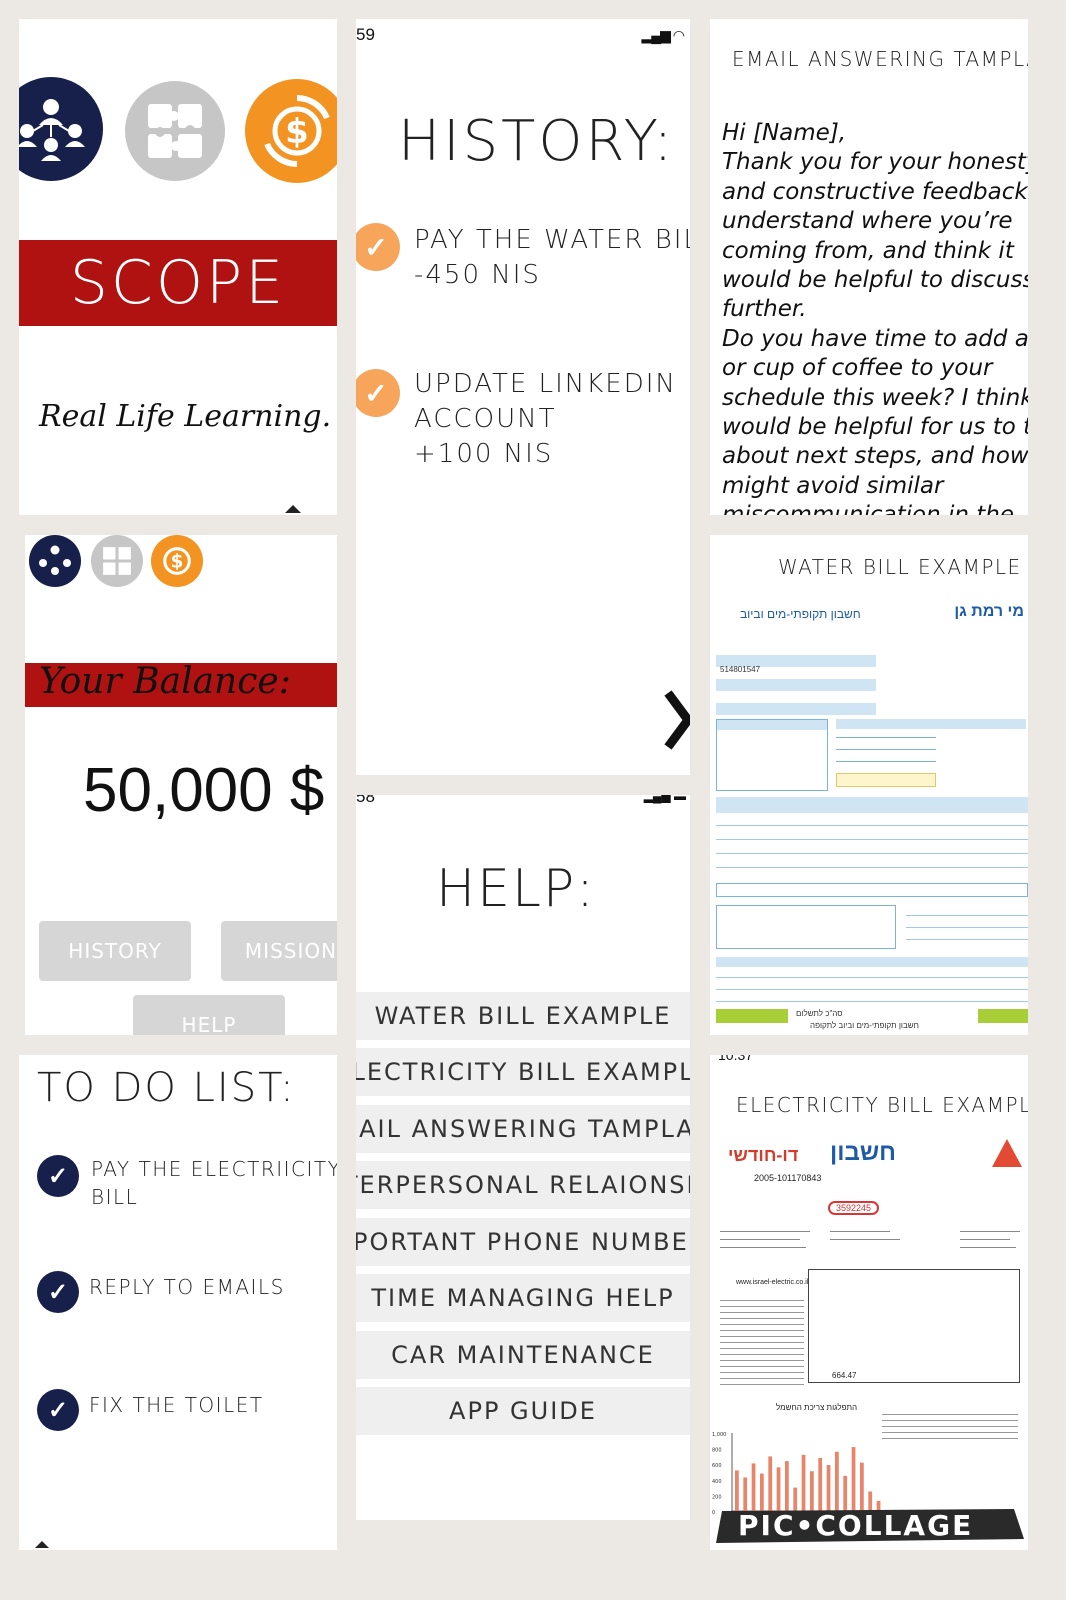 The width and height of the screenshot is (1066, 1600). Describe the element at coordinates (516, 889) in the screenshot. I see `page-title: HELP:` at that location.